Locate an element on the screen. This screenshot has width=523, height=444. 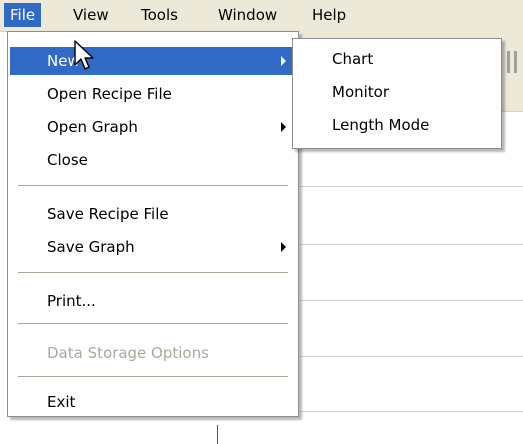
menu-item-label: Data Storage Options is located at coordinates (128, 353).